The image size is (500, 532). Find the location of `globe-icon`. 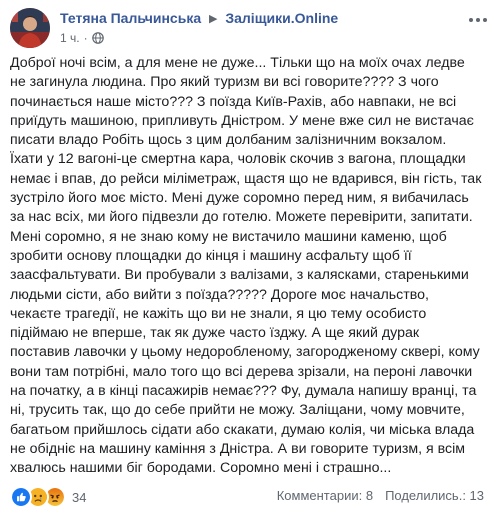

globe-icon is located at coordinates (97, 38).